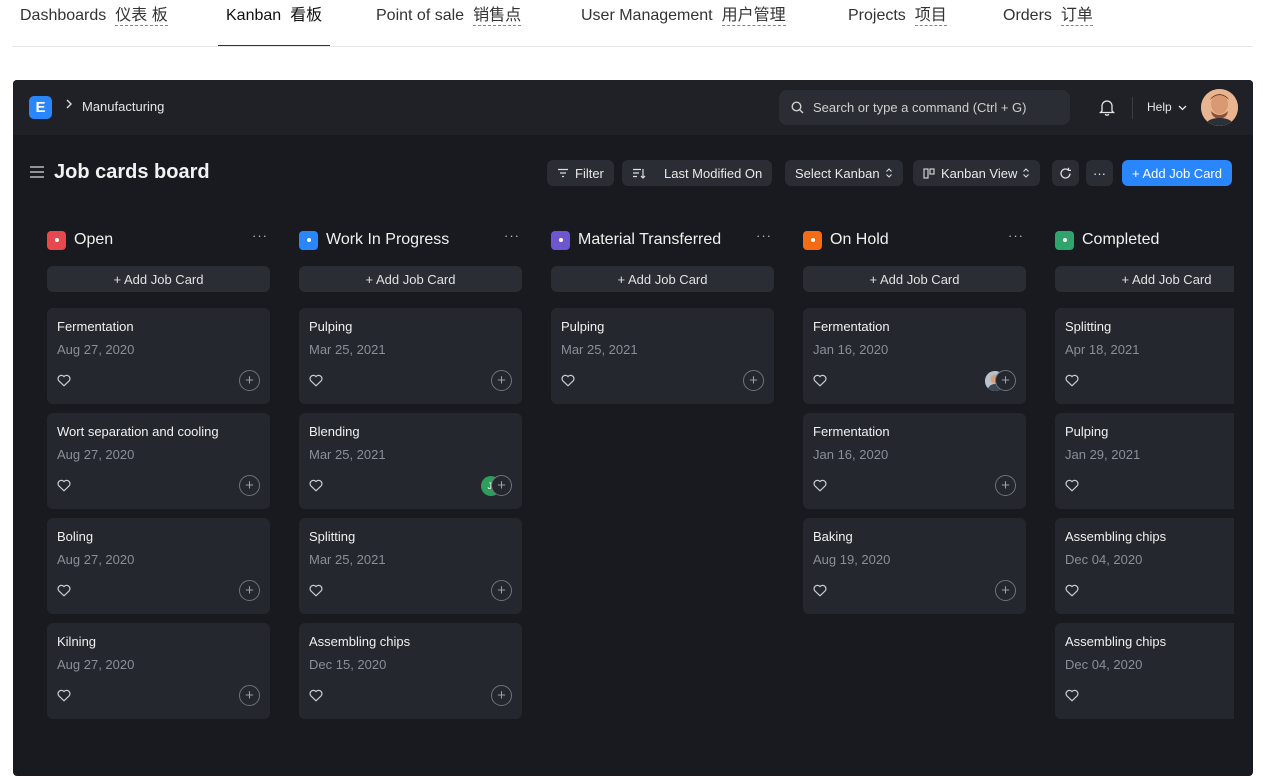 This screenshot has height=784, width=1263. What do you see at coordinates (1027, 15) in the screenshot?
I see `tab-label: Orders` at bounding box center [1027, 15].